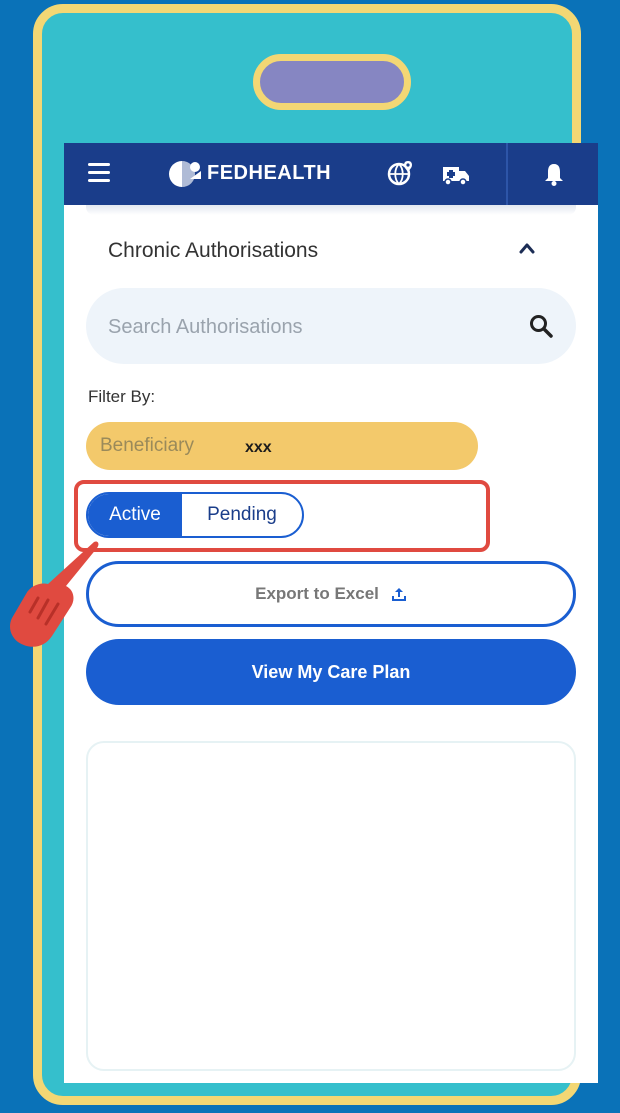  Describe the element at coordinates (54, 594) in the screenshot. I see `pointing-hand-icon` at that location.